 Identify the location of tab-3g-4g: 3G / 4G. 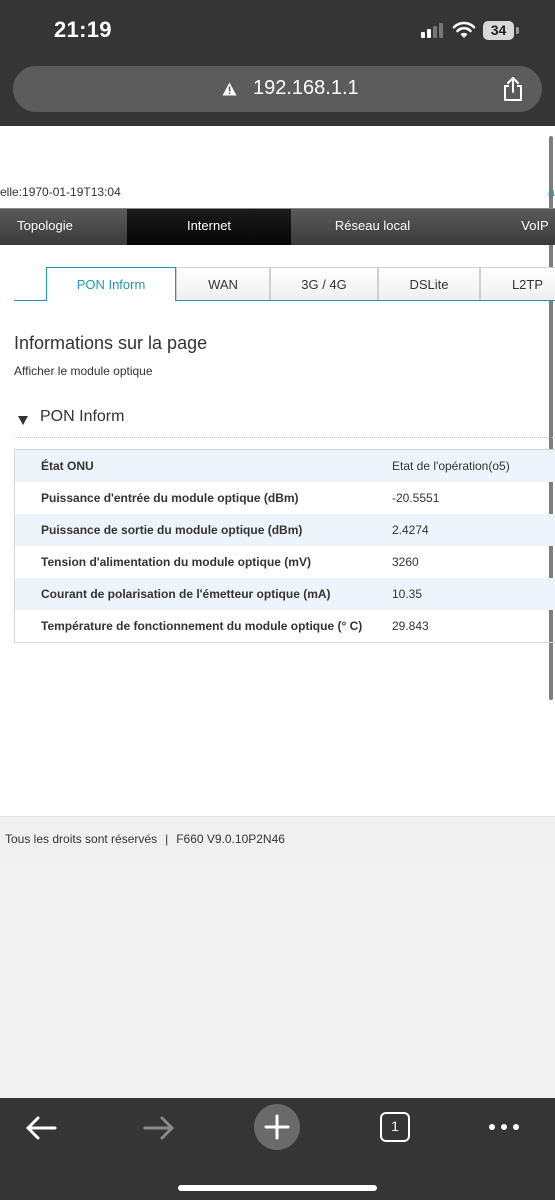
(324, 283).